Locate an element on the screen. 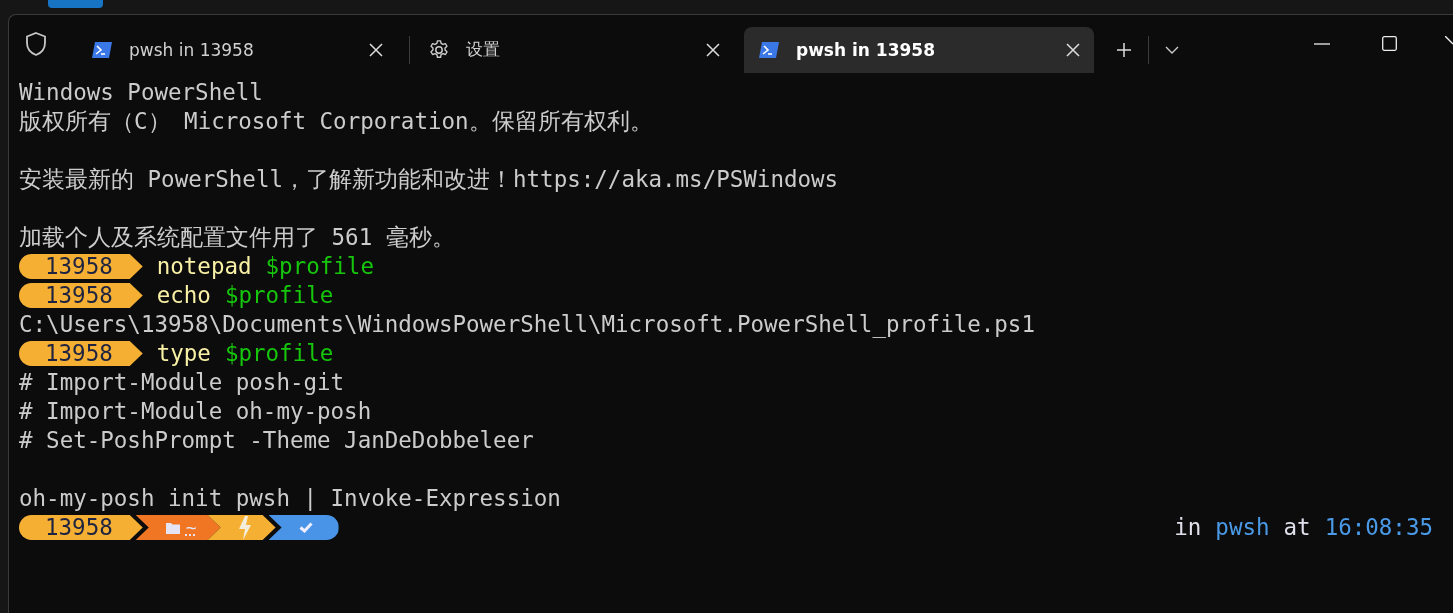 Image resolution: width=1453 pixels, height=613 pixels. output-line: 安装最新的 PowerShell，了解新功能和改进！https://aka.ms/PSWindows is located at coordinates (429, 179).